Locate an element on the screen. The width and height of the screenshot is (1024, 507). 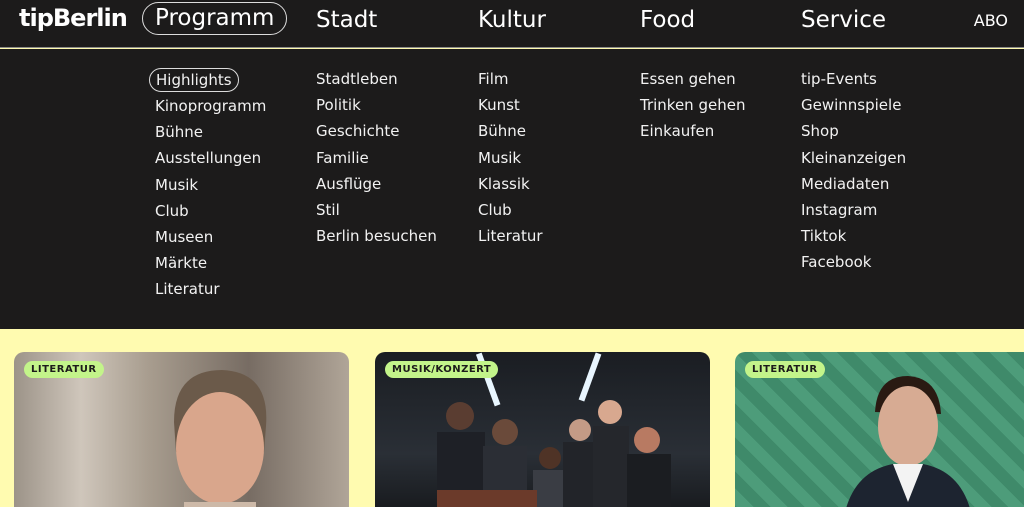
menu-item-familie: Familie is located at coordinates (376, 162).